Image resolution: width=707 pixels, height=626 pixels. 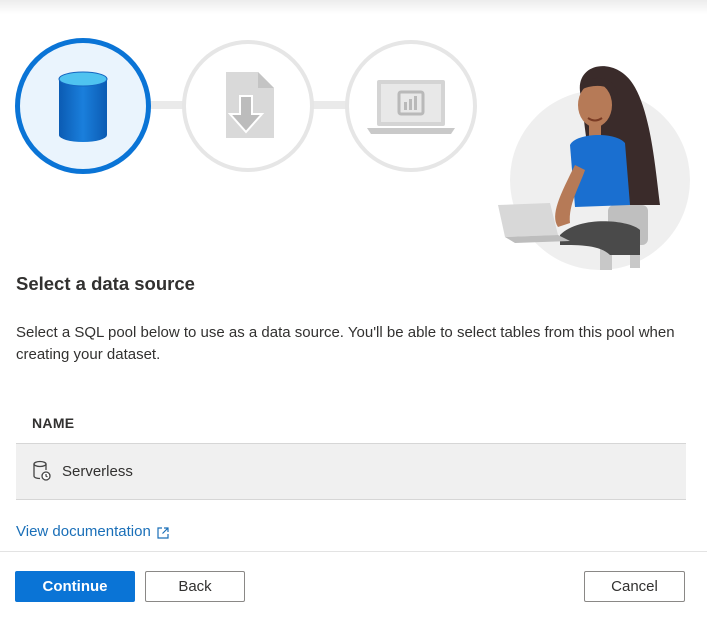 I want to click on download-file-icon, so click(x=250, y=105).